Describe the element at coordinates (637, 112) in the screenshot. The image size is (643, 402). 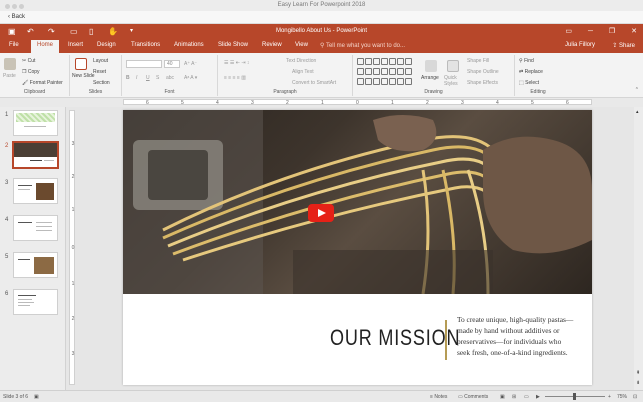
I see `scroll-up-icon: ▴` at that location.